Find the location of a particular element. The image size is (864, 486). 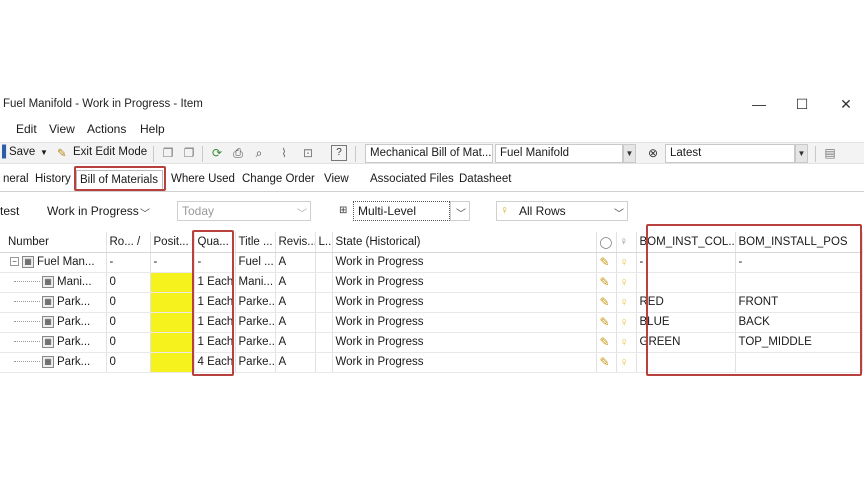

help-icon: ? is located at coordinates (339, 153).